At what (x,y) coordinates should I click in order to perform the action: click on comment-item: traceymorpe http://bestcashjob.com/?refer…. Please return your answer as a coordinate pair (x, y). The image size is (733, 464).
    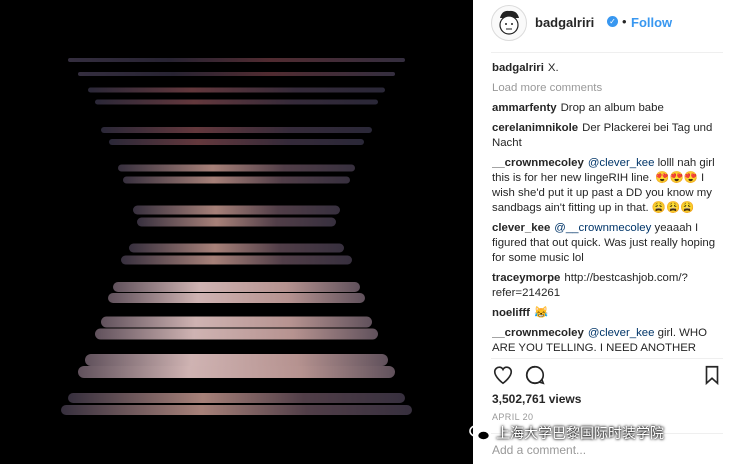
    Looking at the image, I should click on (608, 286).